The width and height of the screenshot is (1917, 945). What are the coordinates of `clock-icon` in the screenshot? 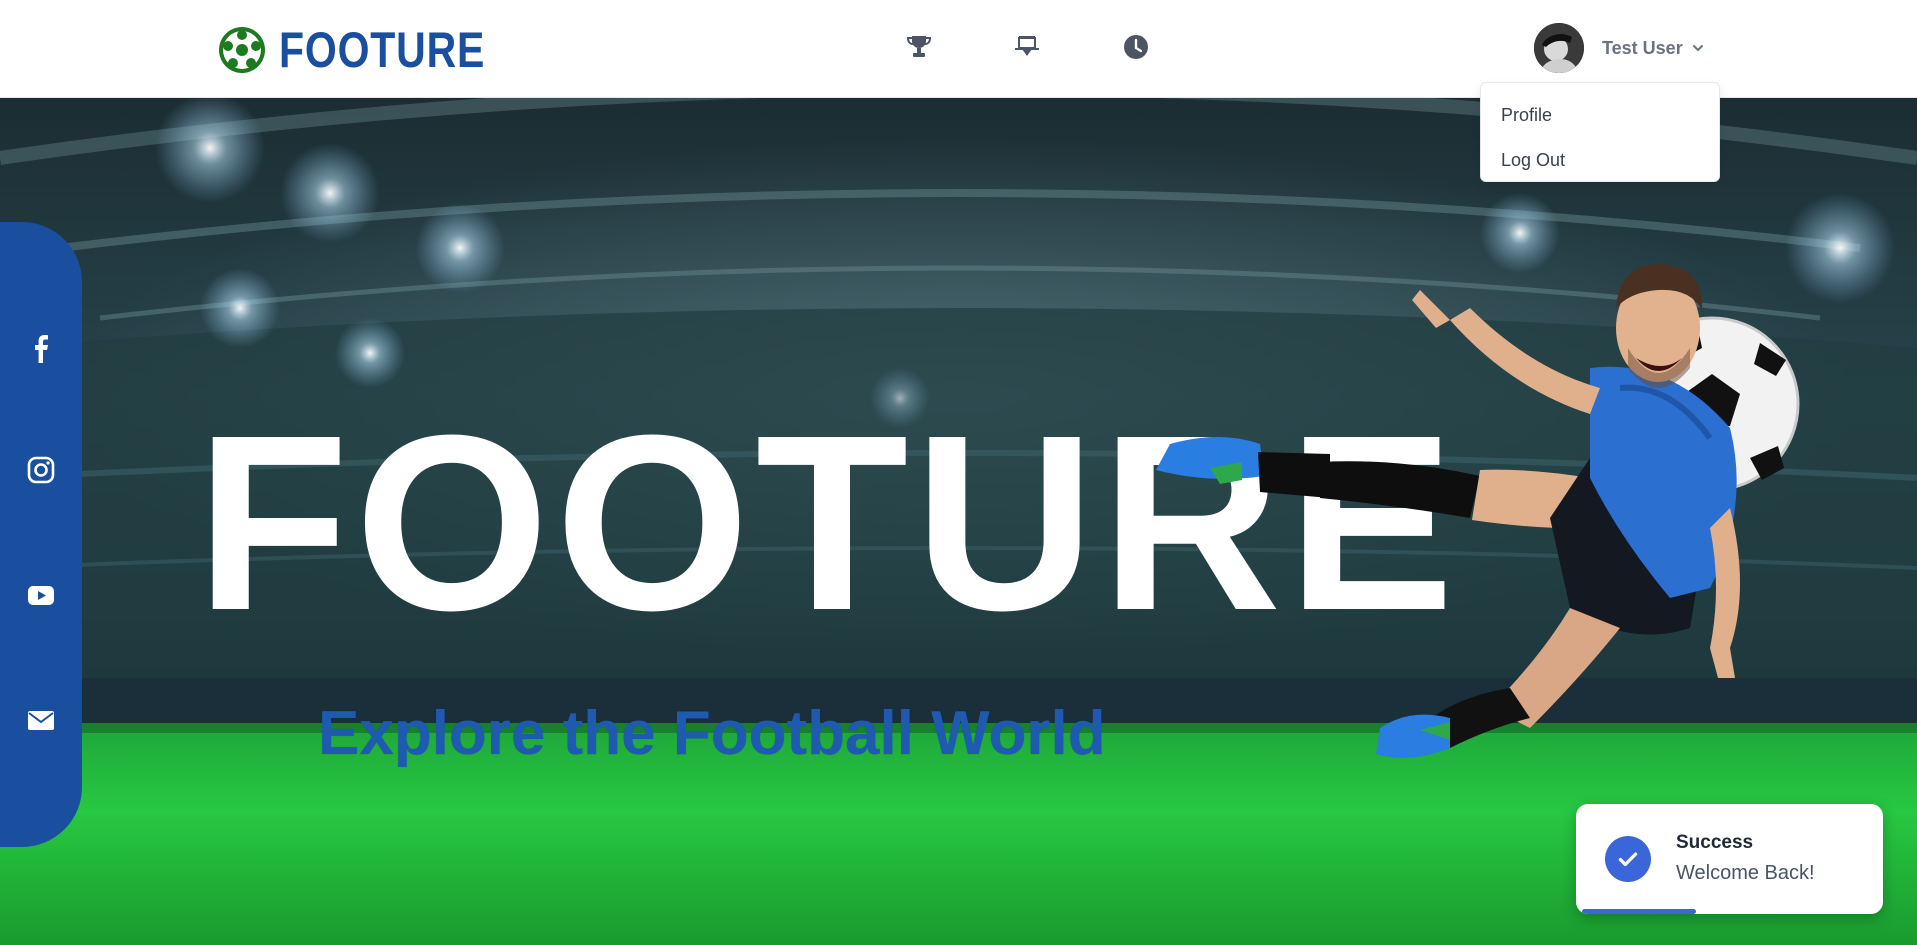 It's located at (1136, 47).